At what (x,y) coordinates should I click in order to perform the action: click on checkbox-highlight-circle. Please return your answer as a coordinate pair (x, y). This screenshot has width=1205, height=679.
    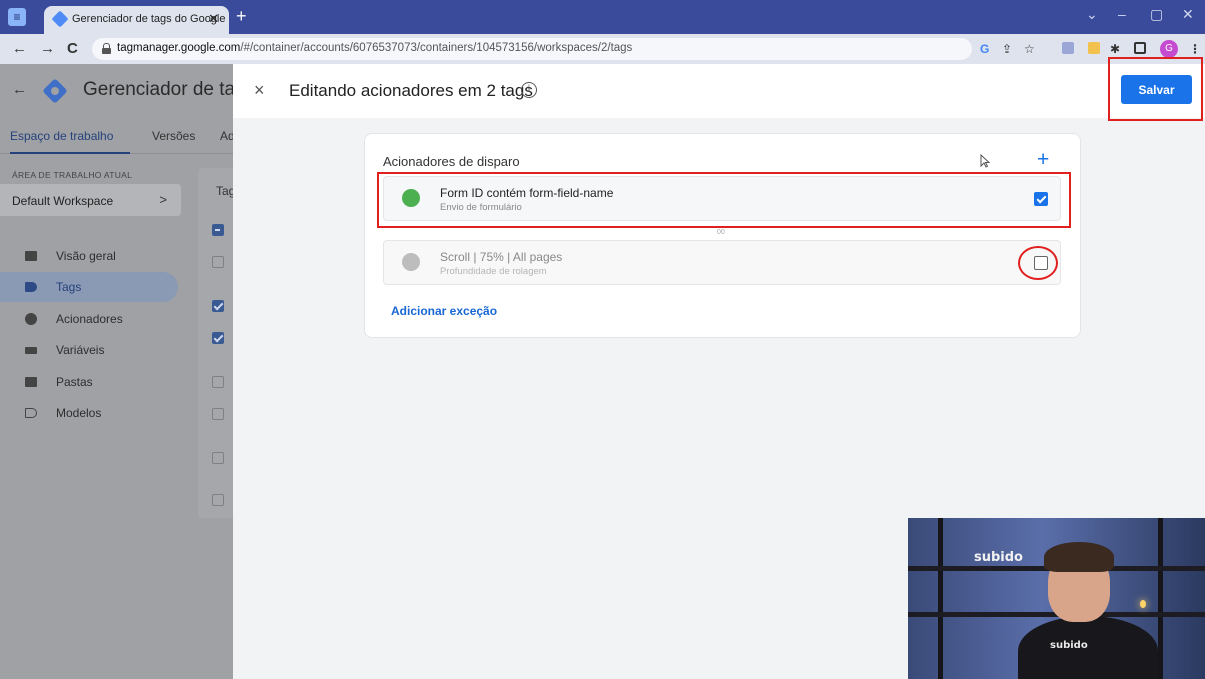
    Looking at the image, I should click on (1038, 263).